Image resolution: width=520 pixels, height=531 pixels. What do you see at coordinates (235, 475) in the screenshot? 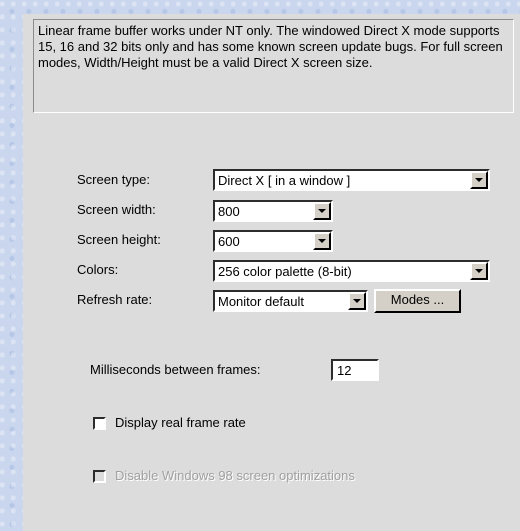
I see `disable-win98-label: Disable Windows 98 screen optimizations` at bounding box center [235, 475].